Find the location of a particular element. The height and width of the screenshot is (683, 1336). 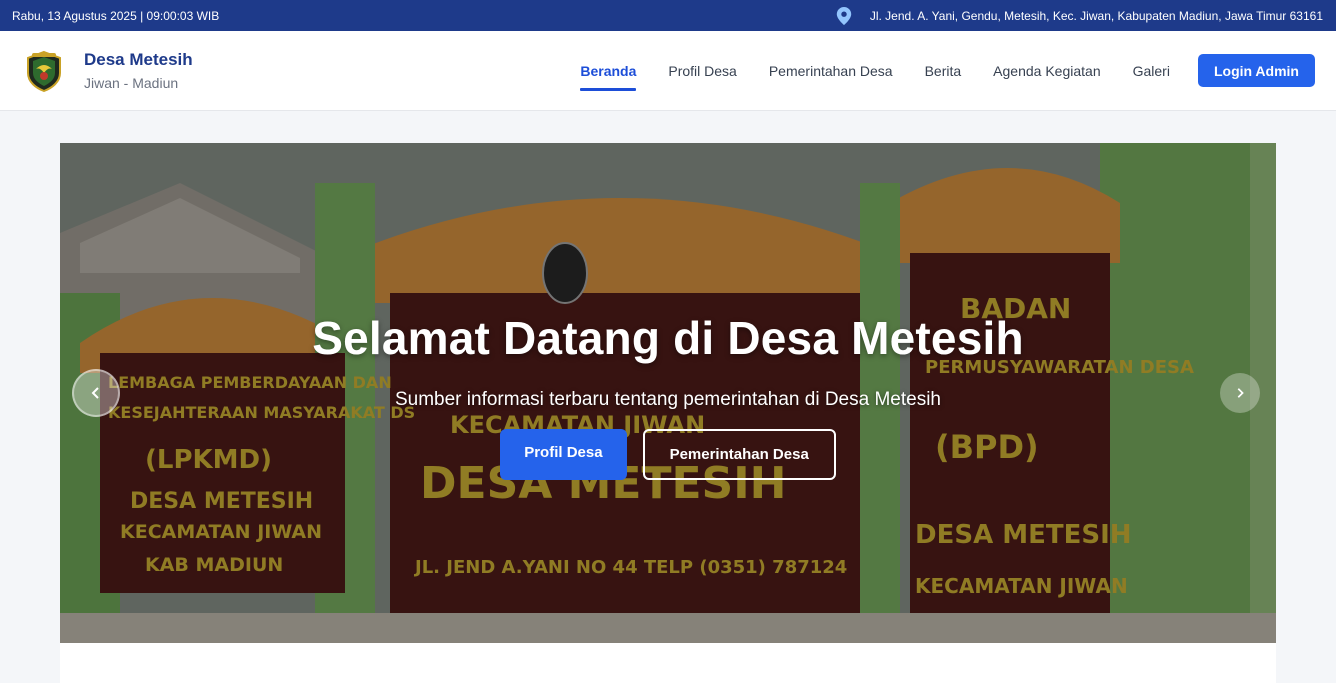

carousel-prev-button is located at coordinates (96, 393).